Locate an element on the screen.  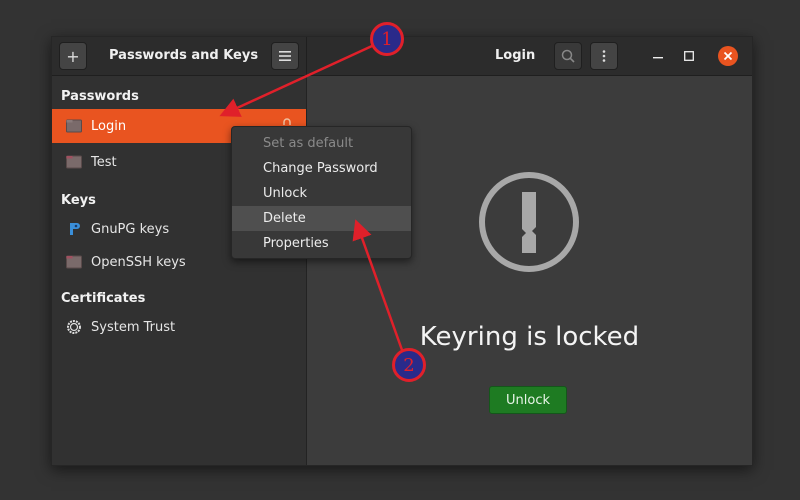
vertical-dots-icon is located at coordinates (604, 56).